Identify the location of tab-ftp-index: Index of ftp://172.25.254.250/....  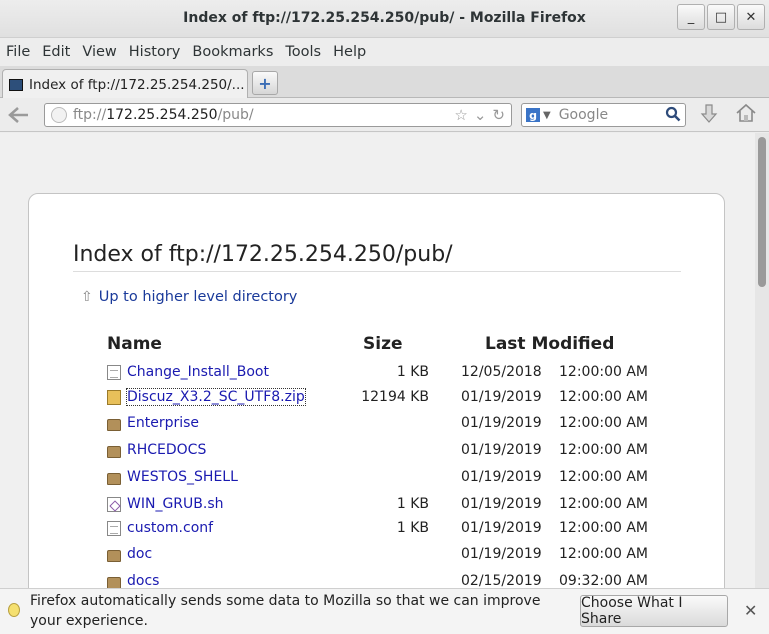
(125, 84).